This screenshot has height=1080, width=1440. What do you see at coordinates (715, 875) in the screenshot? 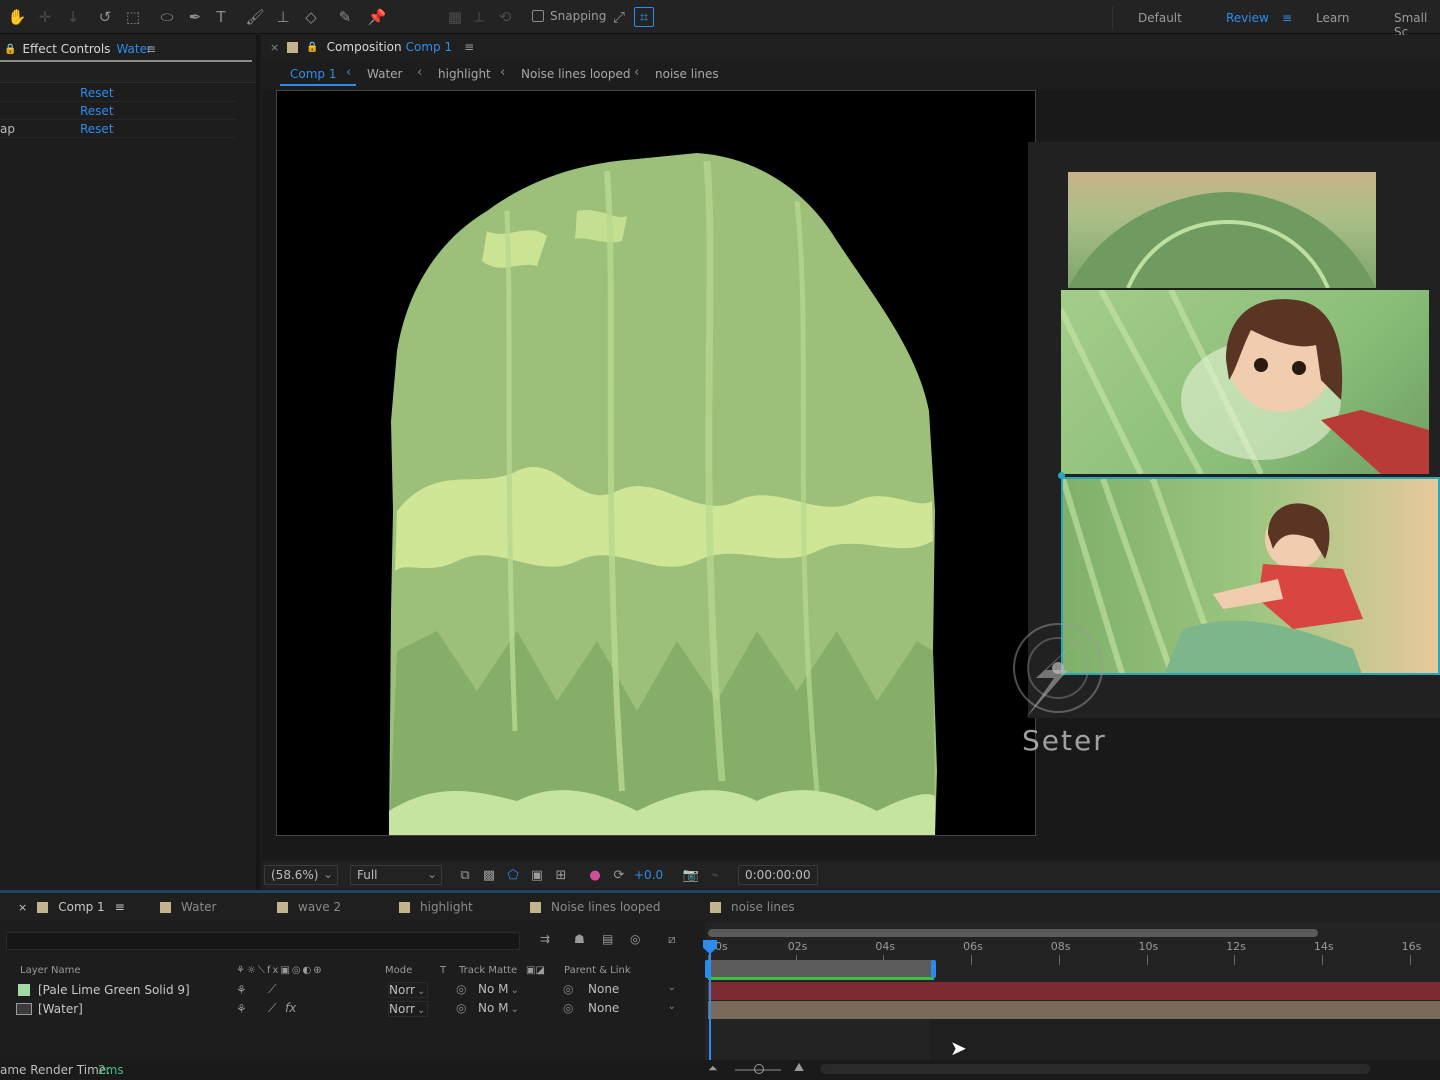
I see `show-snapshot-icon: ⌁` at bounding box center [715, 875].